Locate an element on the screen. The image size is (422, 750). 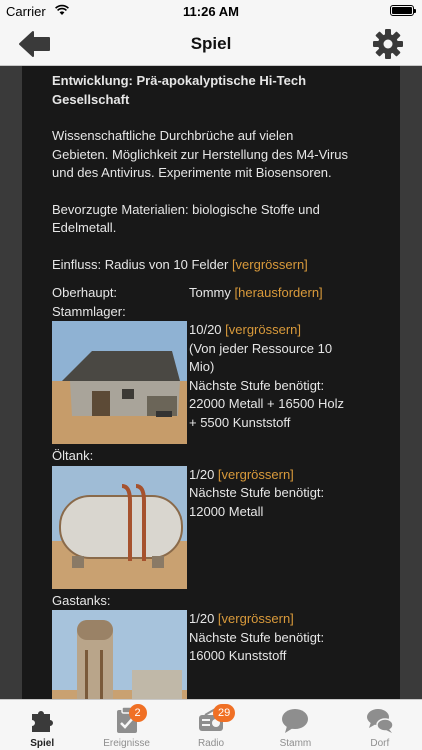
base-level: 10/20 is located at coordinates (207, 329).